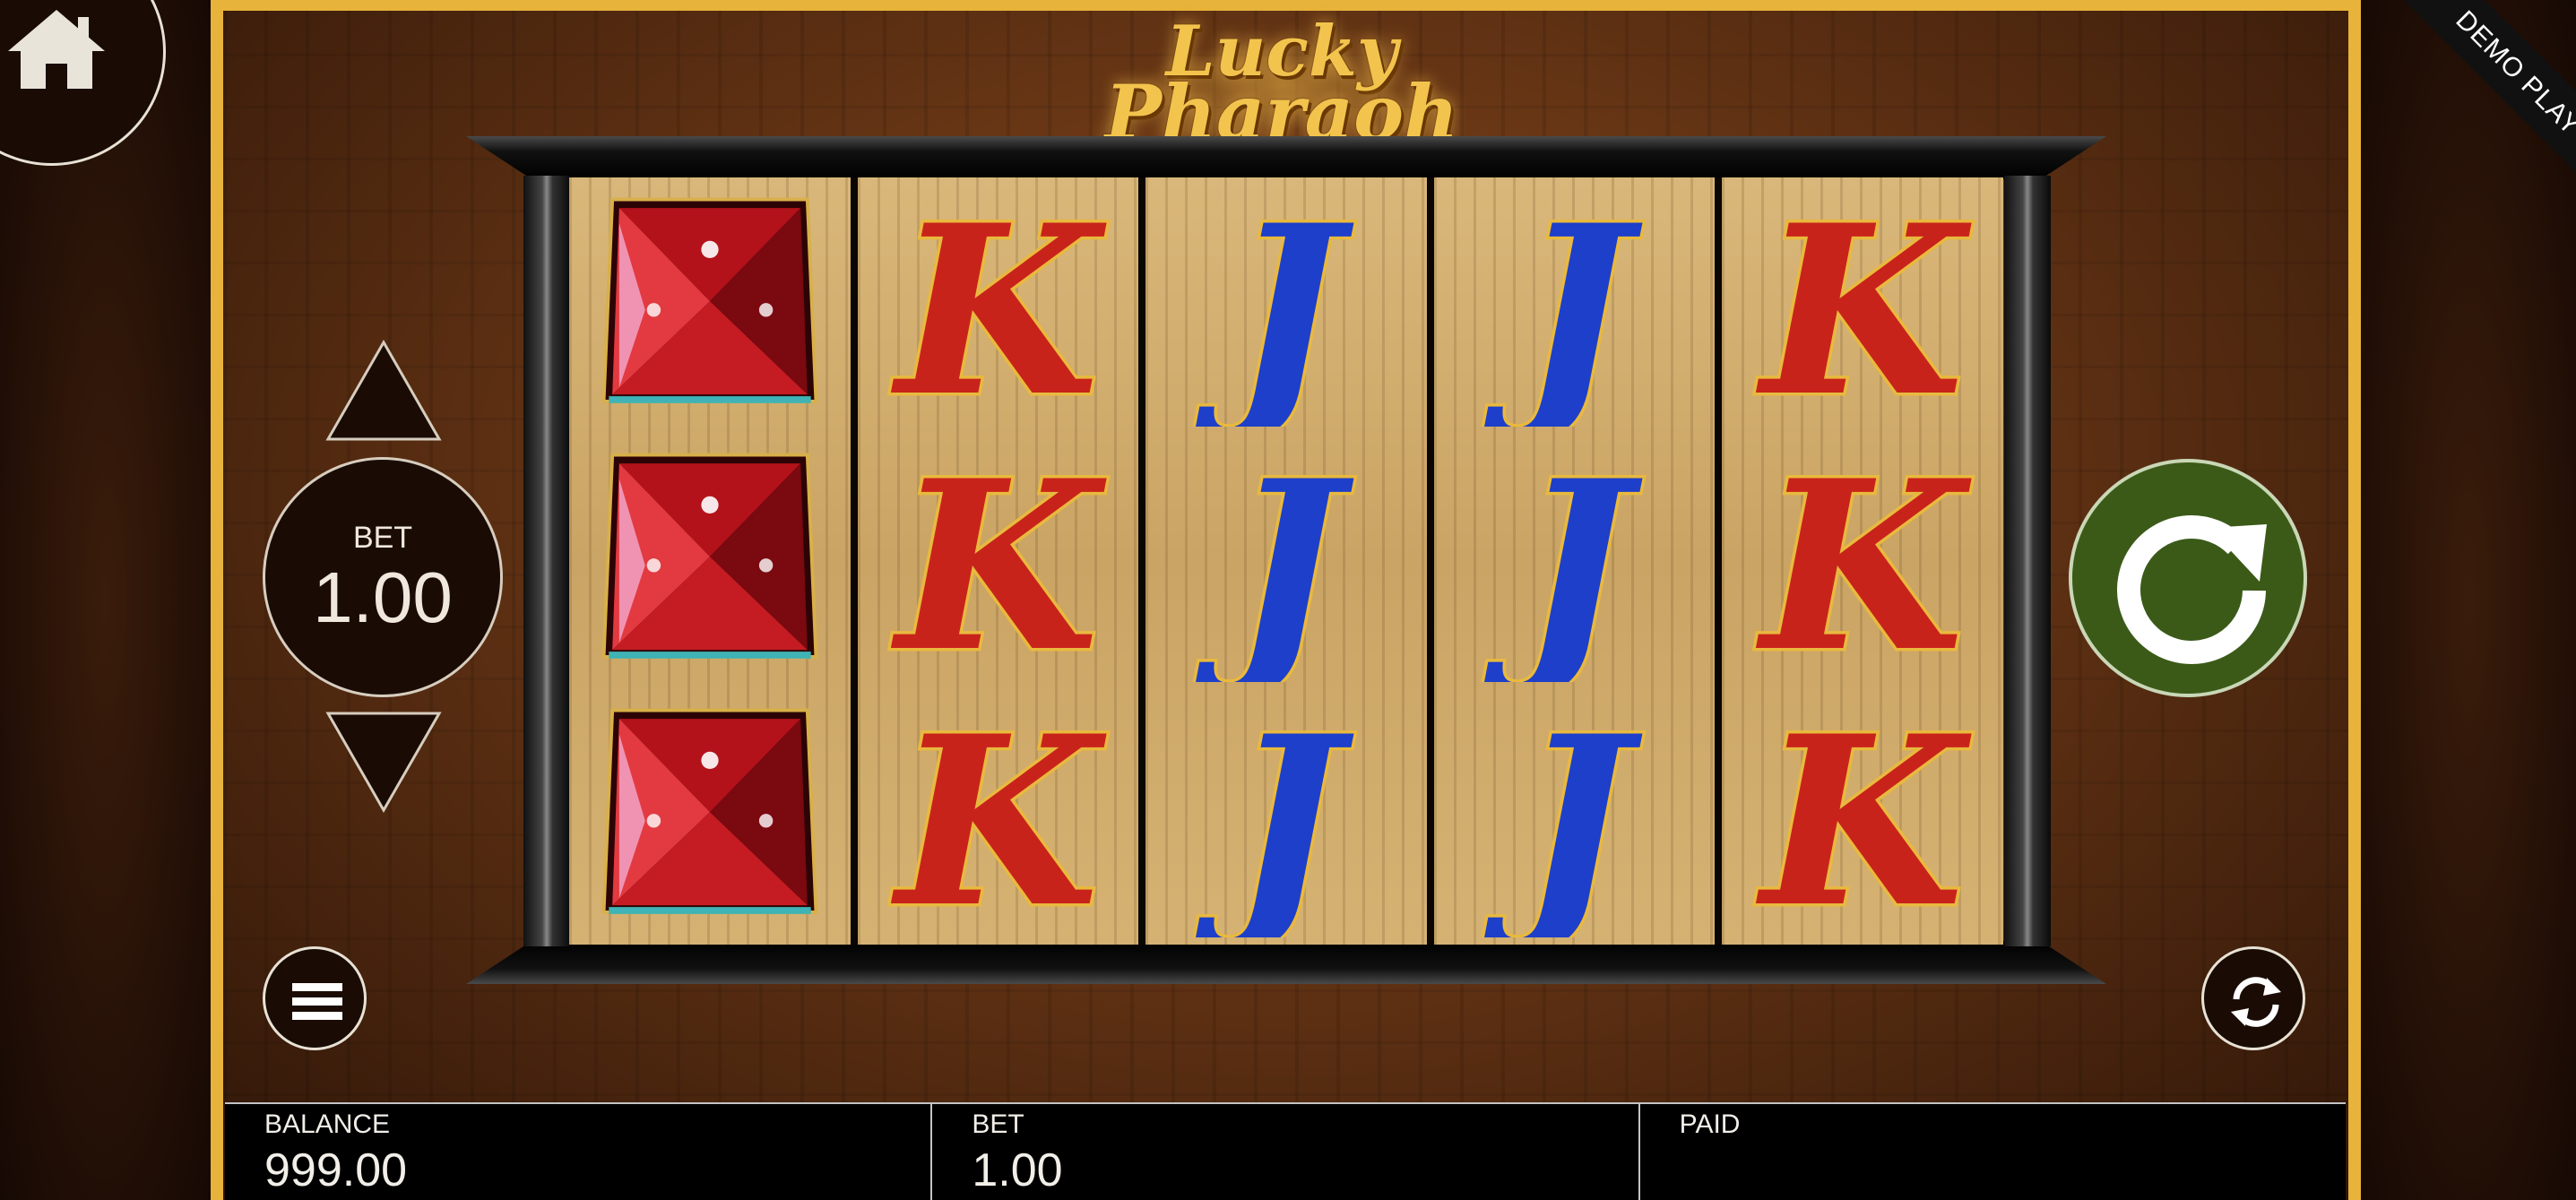 The height and width of the screenshot is (1200, 2576). I want to click on spin-button, so click(2188, 578).